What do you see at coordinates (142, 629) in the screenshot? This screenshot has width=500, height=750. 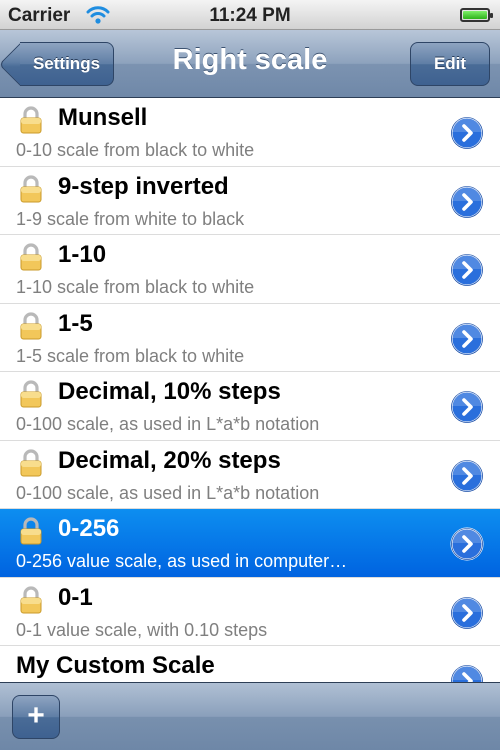 I see `list-item-subtitle: 0-1 value scale, with 0.10 steps` at bounding box center [142, 629].